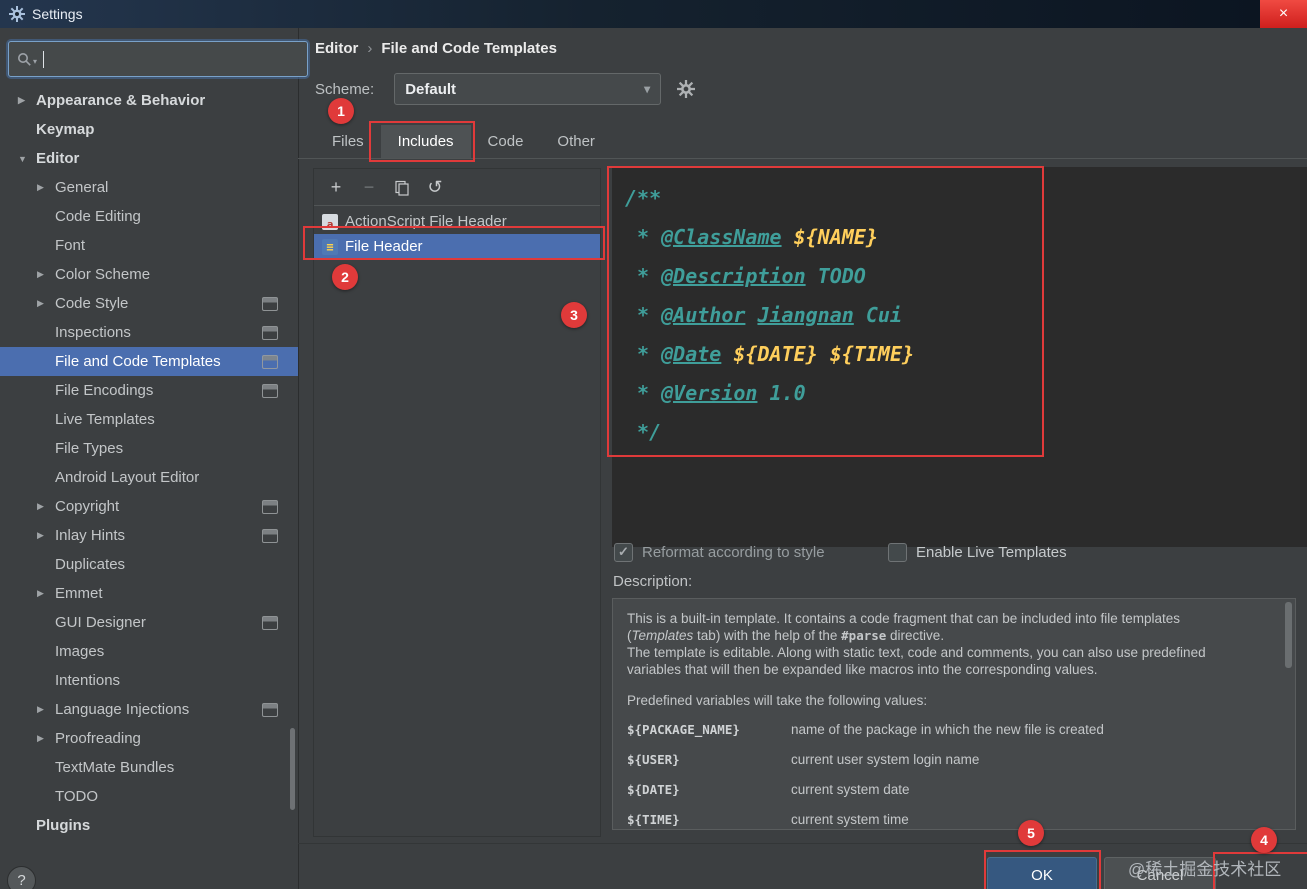 This screenshot has height=889, width=1307. What do you see at coordinates (1042, 873) in the screenshot?
I see `ok-button: OK` at bounding box center [1042, 873].